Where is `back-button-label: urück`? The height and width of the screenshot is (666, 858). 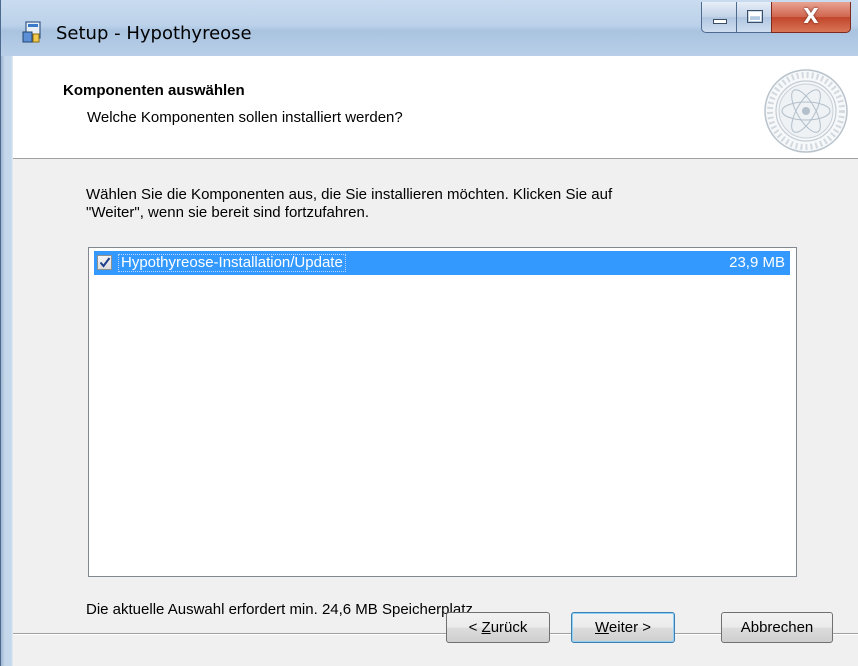 back-button-label: urück is located at coordinates (509, 627).